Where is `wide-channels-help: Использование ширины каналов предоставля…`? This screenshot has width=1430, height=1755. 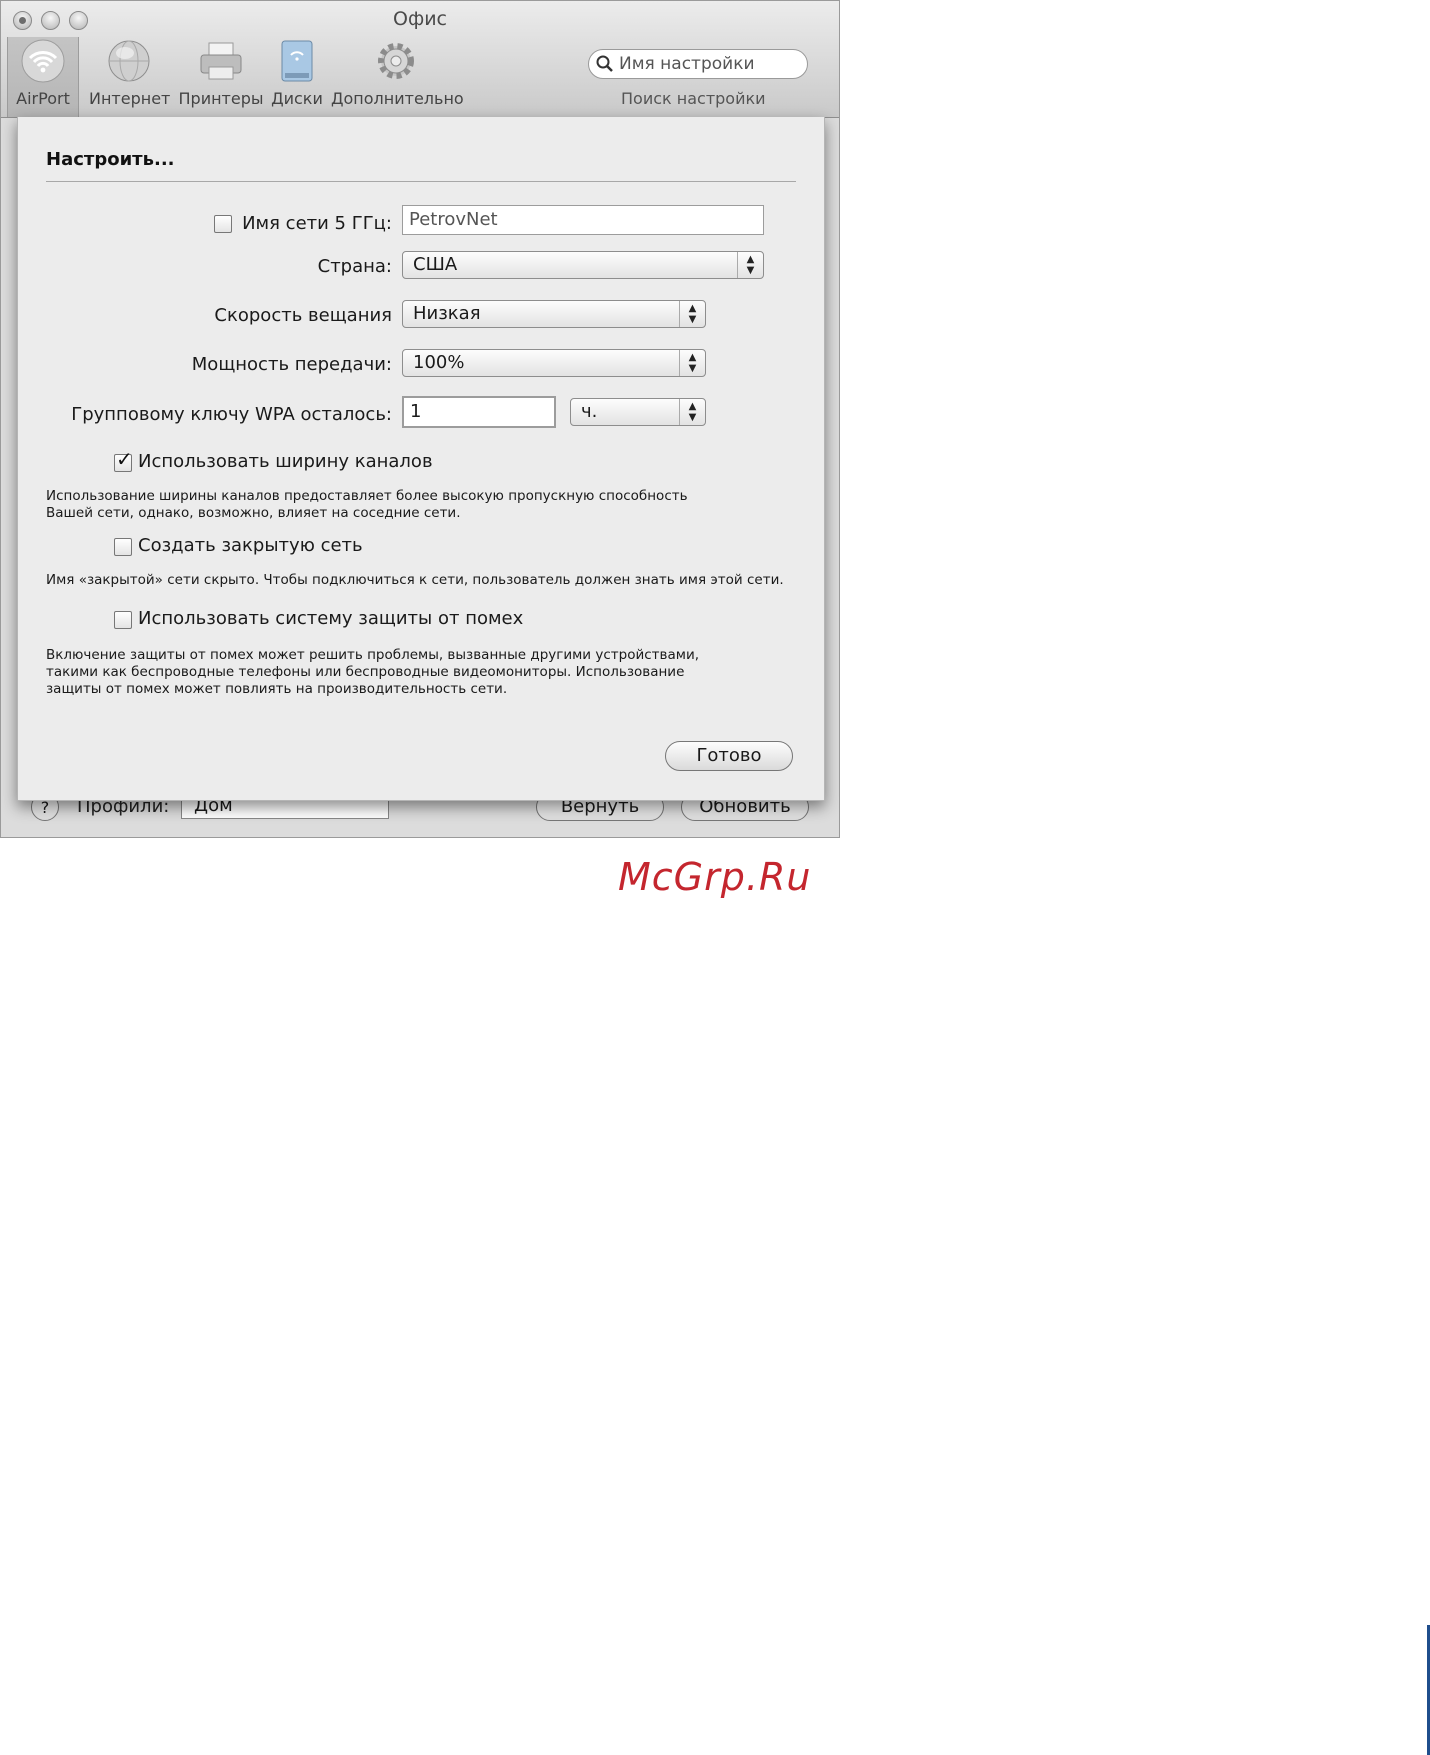
wide-channels-help: Использование ширины каналов предоставля… is located at coordinates (367, 505).